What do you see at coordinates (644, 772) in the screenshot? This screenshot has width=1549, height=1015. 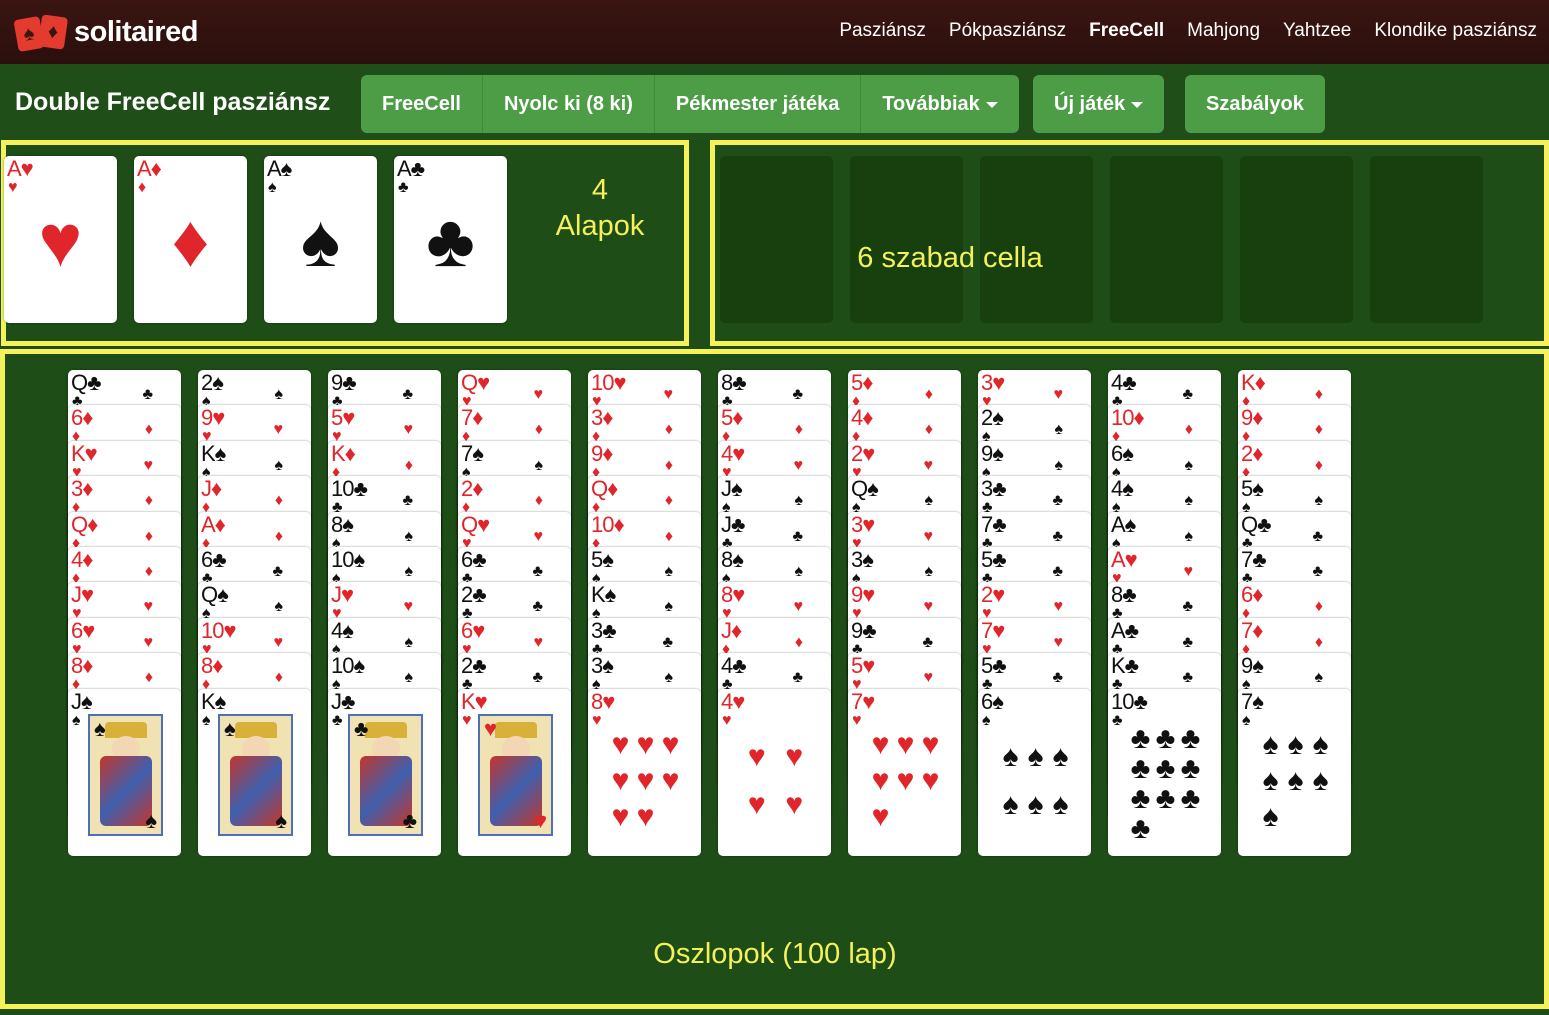 I see `tableau-card: 8♥ ♥ ♥ ♥ ♥ ♥ ♥ ♥ ♥ ♥` at bounding box center [644, 772].